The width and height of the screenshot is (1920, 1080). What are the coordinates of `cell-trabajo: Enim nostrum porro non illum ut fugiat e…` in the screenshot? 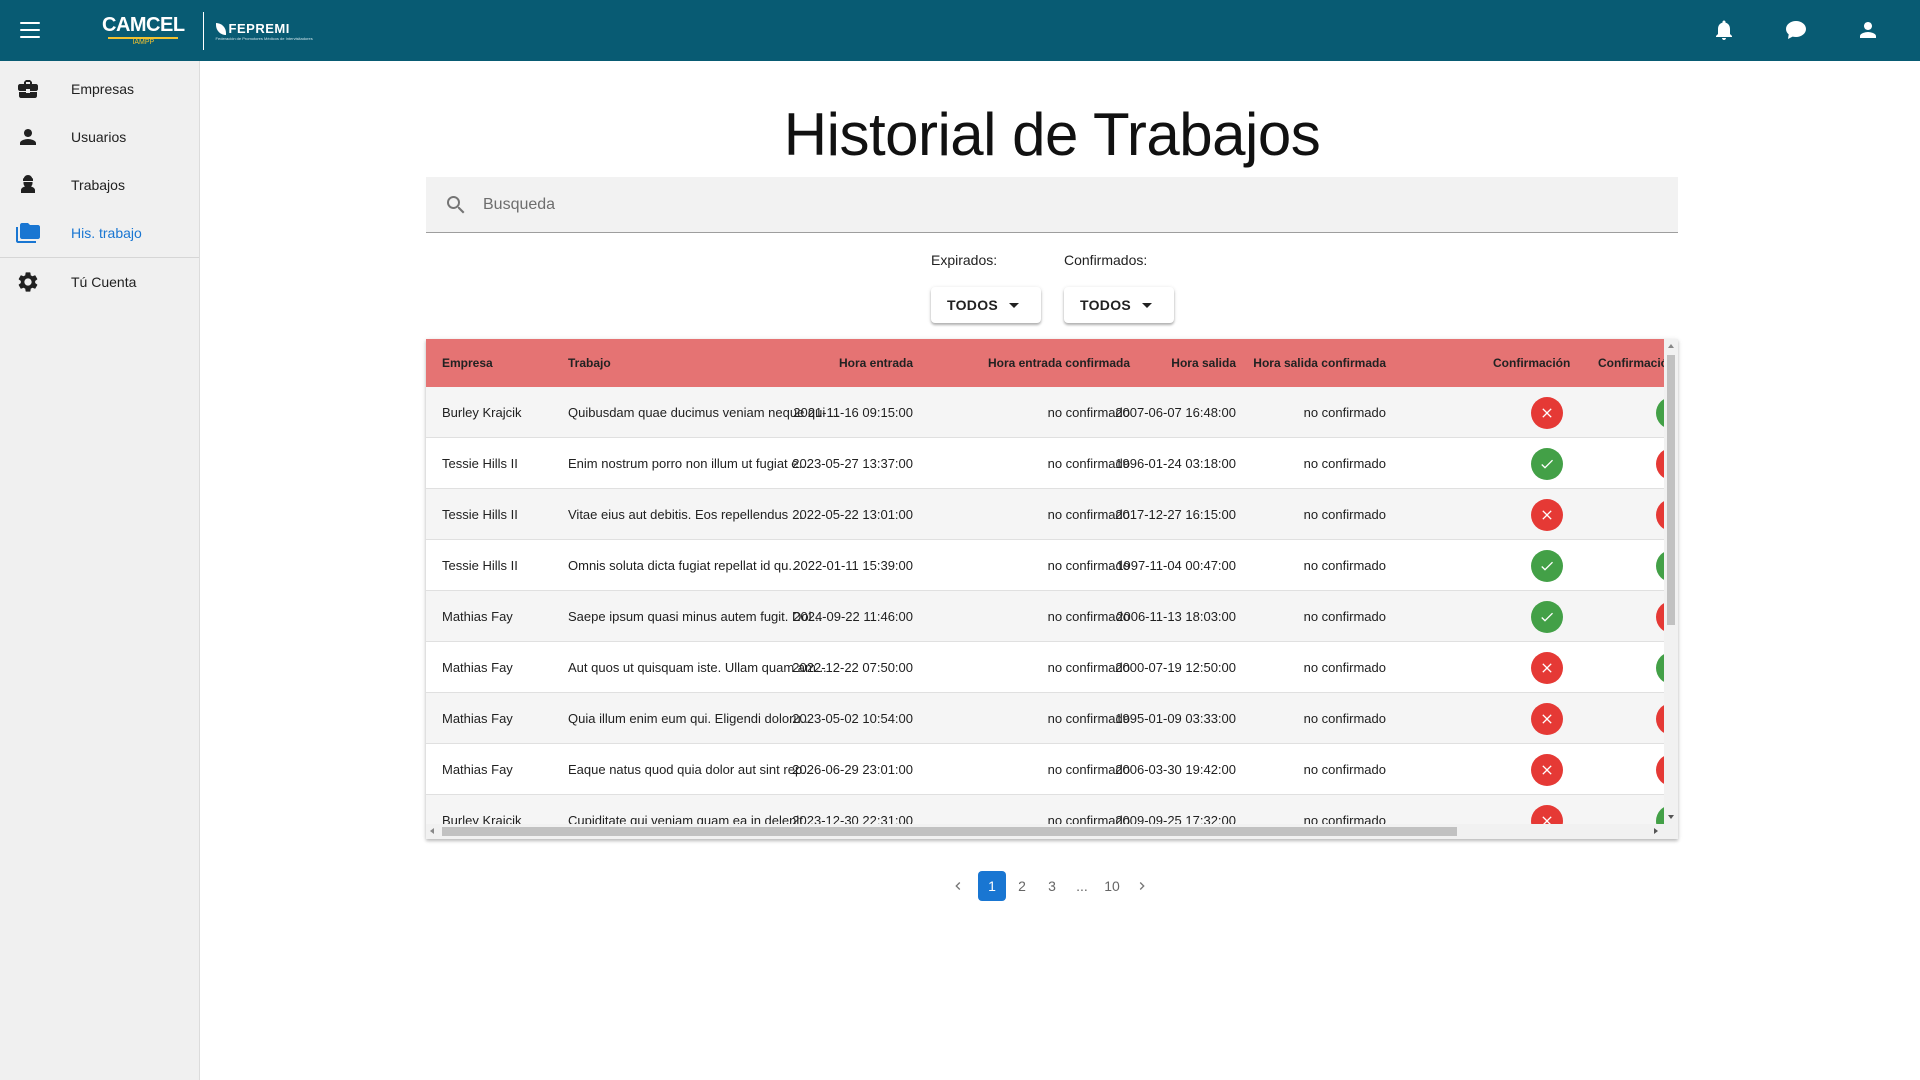 It's located at (689, 463).